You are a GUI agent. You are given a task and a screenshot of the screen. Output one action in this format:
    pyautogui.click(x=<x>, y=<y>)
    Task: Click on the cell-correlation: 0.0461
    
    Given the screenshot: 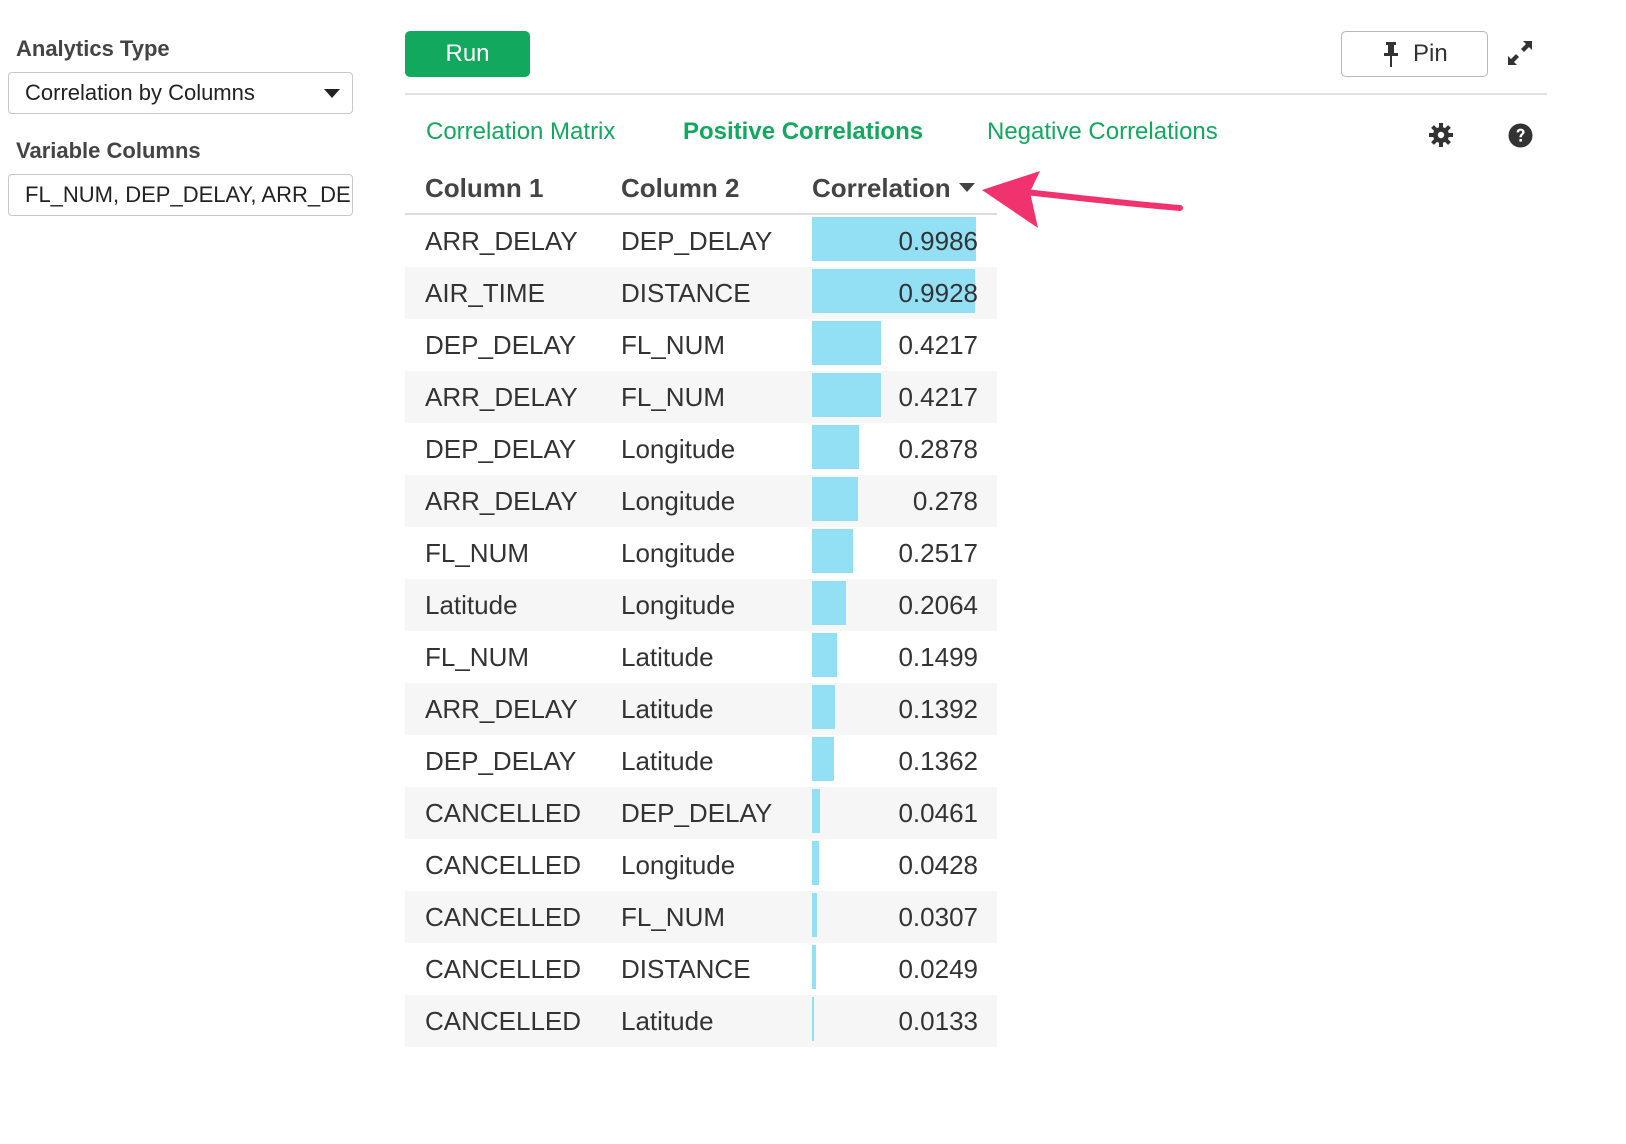 What is the action you would take?
    pyautogui.click(x=895, y=811)
    